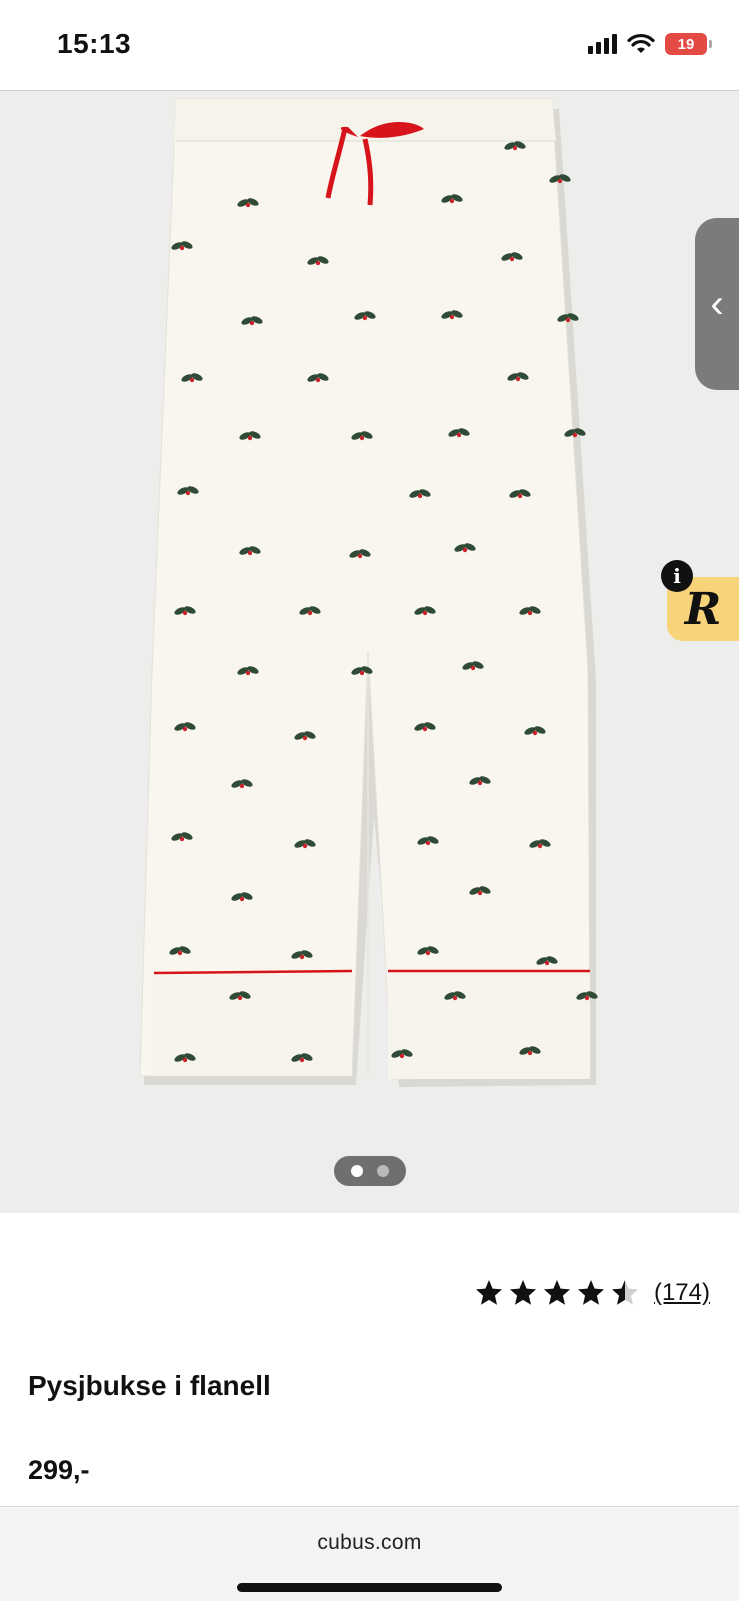  I want to click on info-icon: i, so click(677, 576).